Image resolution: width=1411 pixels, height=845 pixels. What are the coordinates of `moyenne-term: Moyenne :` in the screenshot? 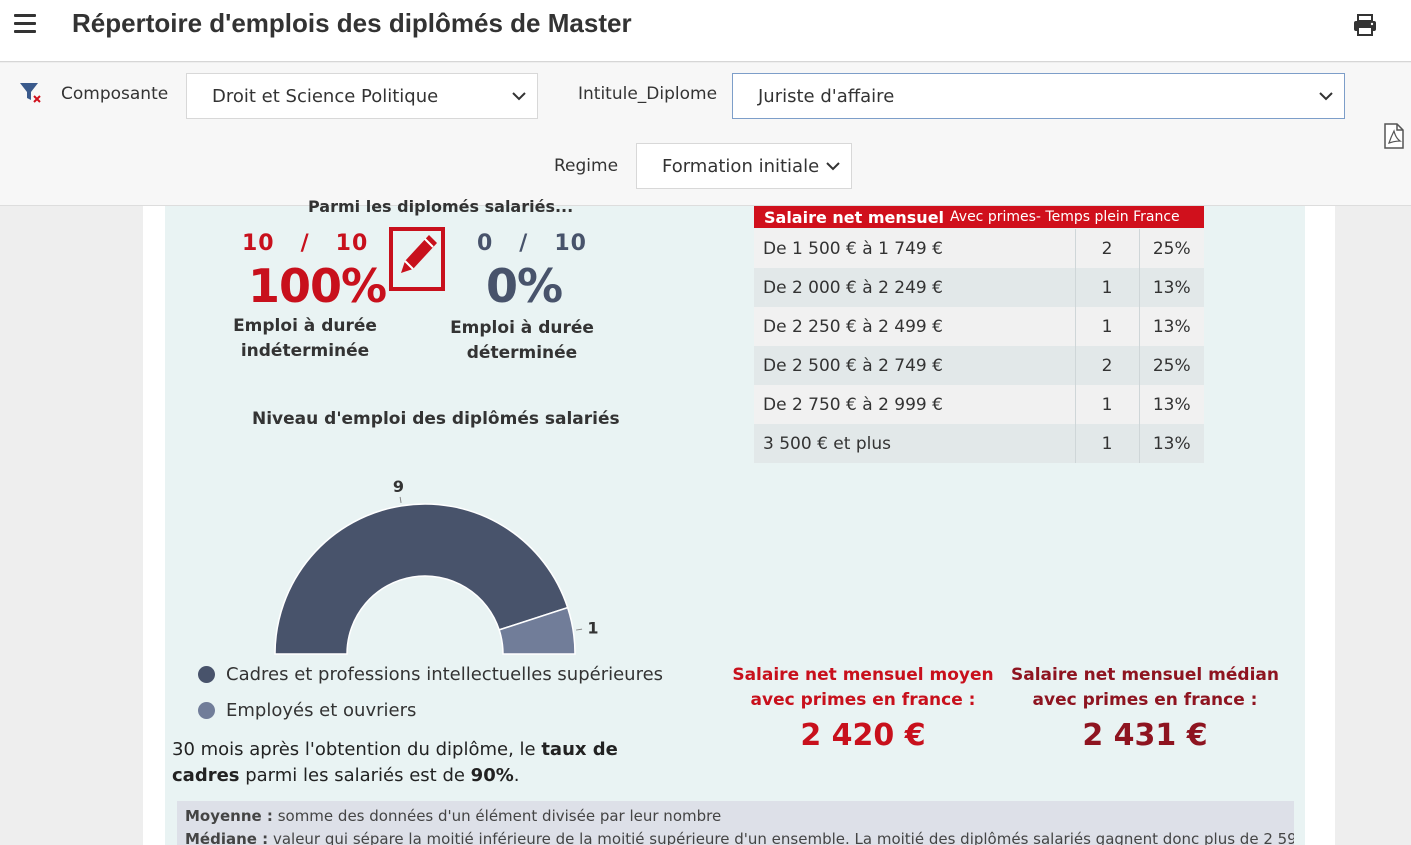 It's located at (229, 816).